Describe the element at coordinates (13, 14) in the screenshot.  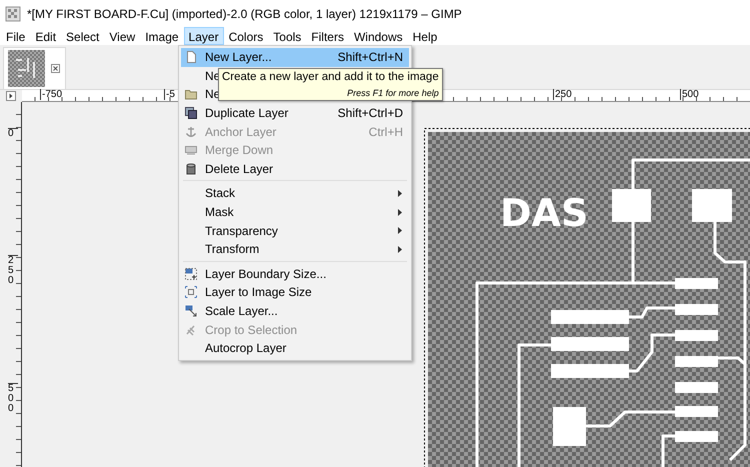
I see `app-icon` at that location.